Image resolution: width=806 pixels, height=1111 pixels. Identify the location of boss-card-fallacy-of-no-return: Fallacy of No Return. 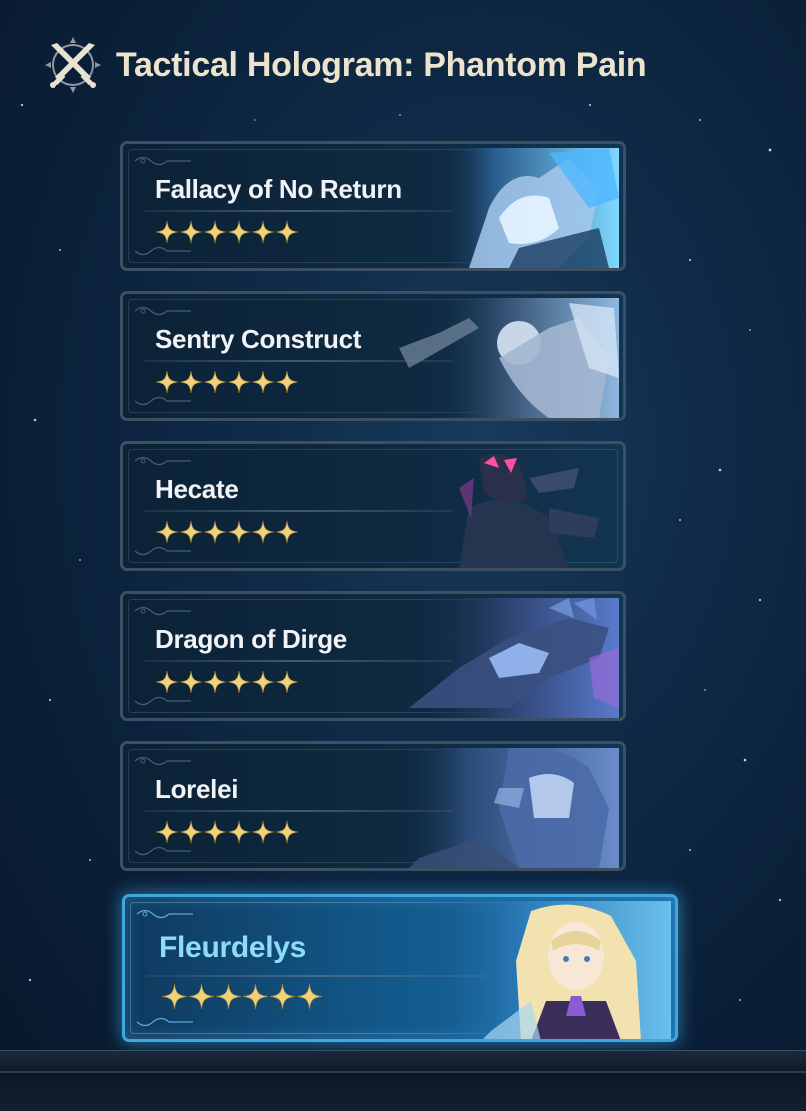
(373, 206).